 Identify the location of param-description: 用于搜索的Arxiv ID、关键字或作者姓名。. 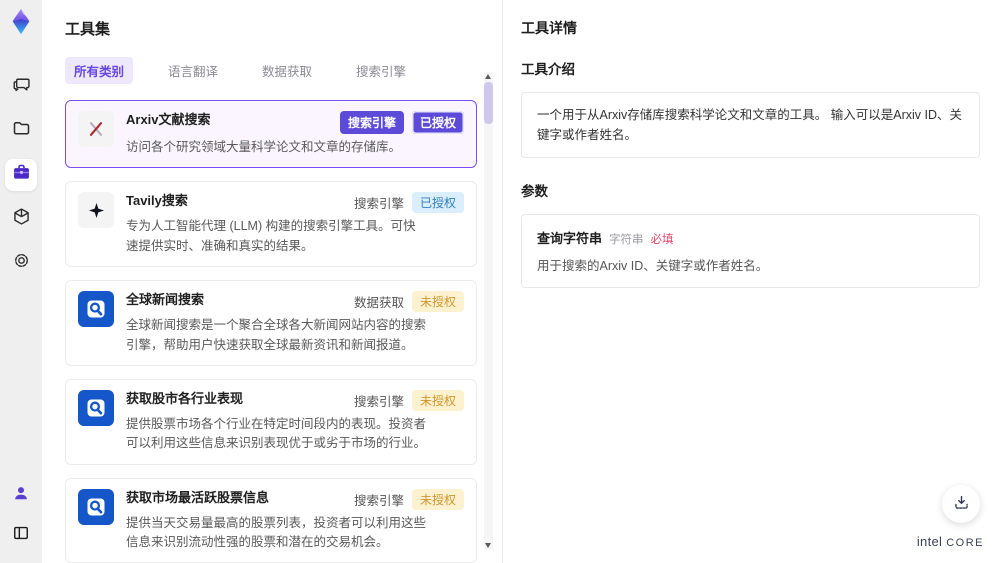
(653, 266).